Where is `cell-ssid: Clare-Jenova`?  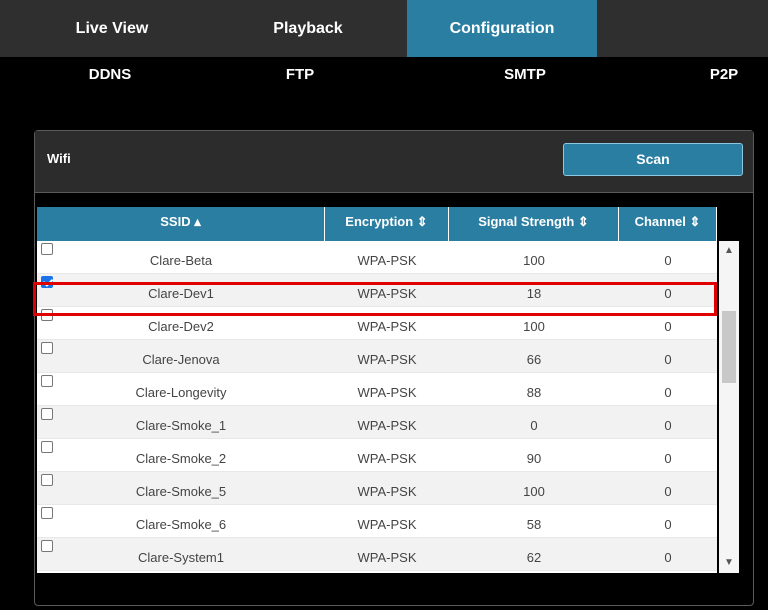 cell-ssid: Clare-Jenova is located at coordinates (181, 359).